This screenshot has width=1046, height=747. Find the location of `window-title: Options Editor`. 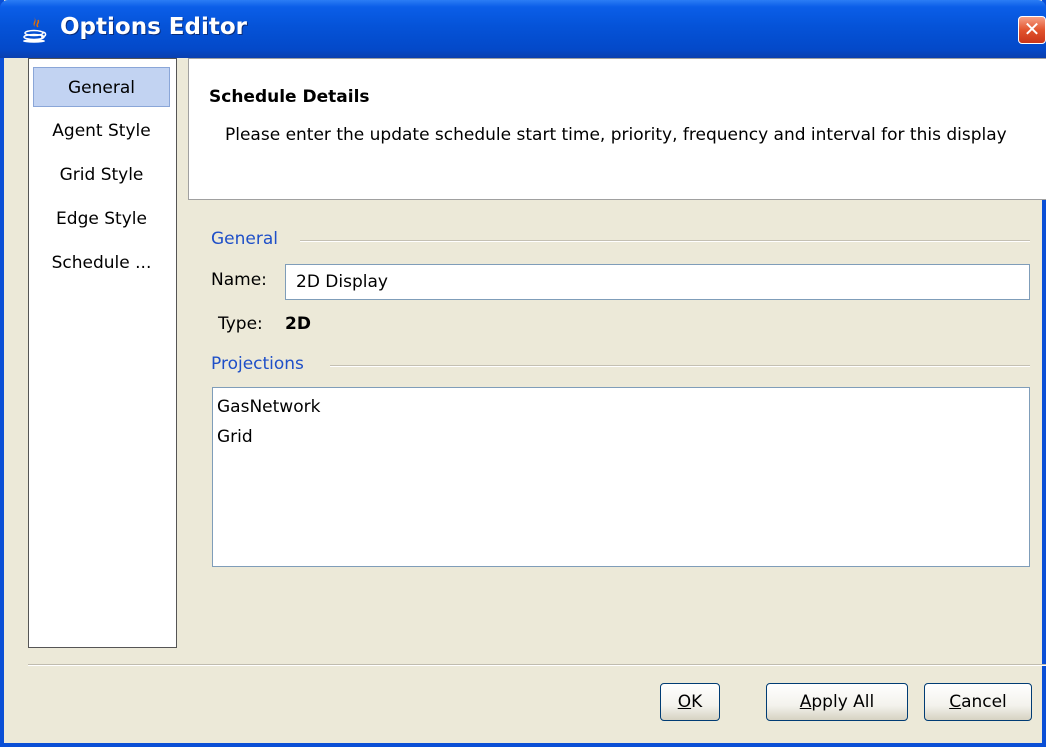

window-title: Options Editor is located at coordinates (153, 27).